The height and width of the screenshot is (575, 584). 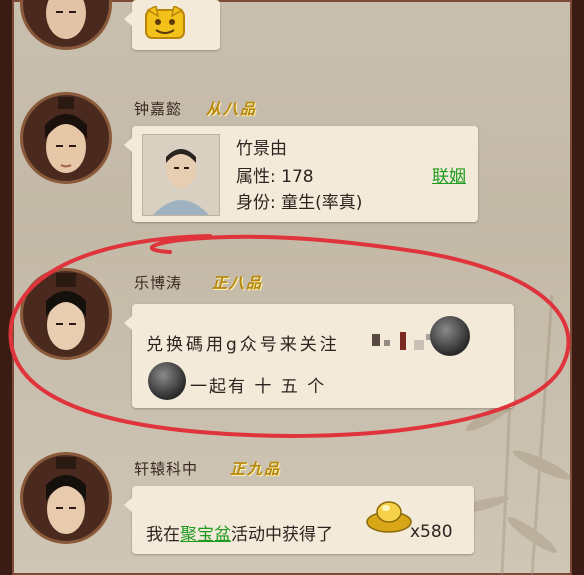 I want to click on card-name: 竹景由, so click(x=261, y=149).